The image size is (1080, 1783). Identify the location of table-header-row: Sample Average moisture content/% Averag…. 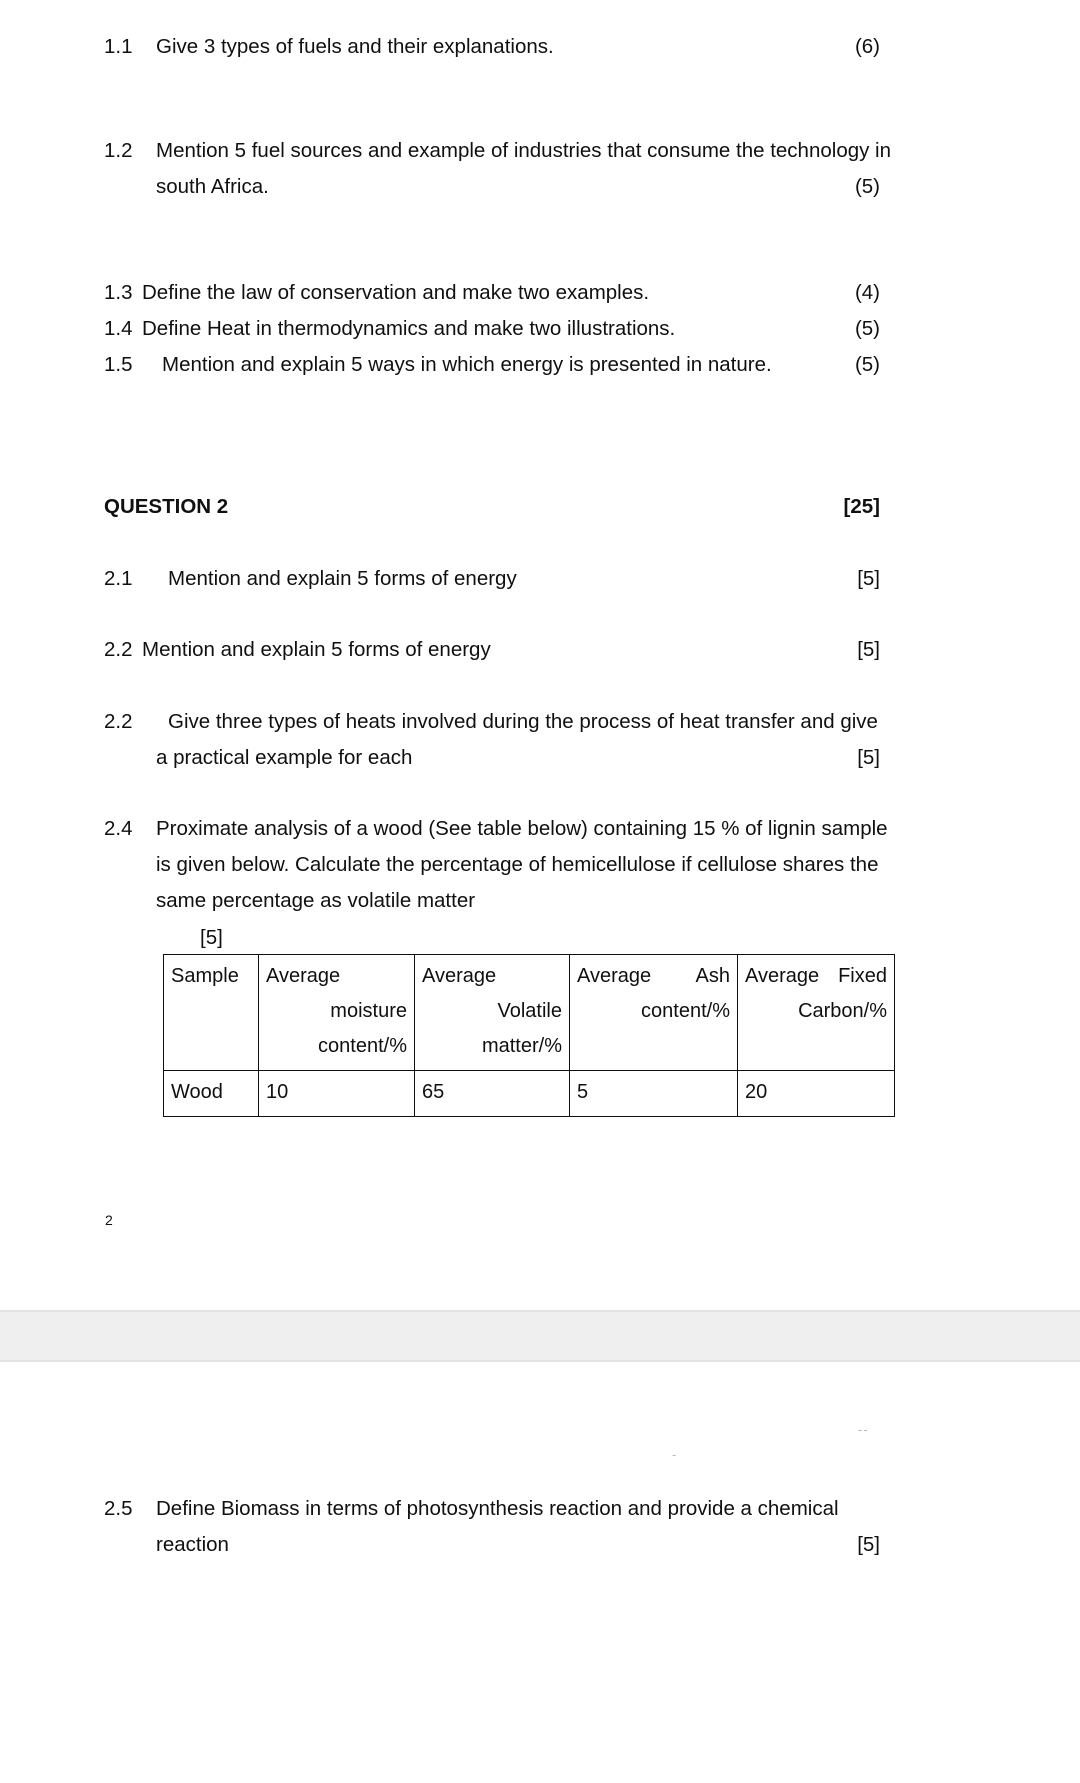
(529, 1012).